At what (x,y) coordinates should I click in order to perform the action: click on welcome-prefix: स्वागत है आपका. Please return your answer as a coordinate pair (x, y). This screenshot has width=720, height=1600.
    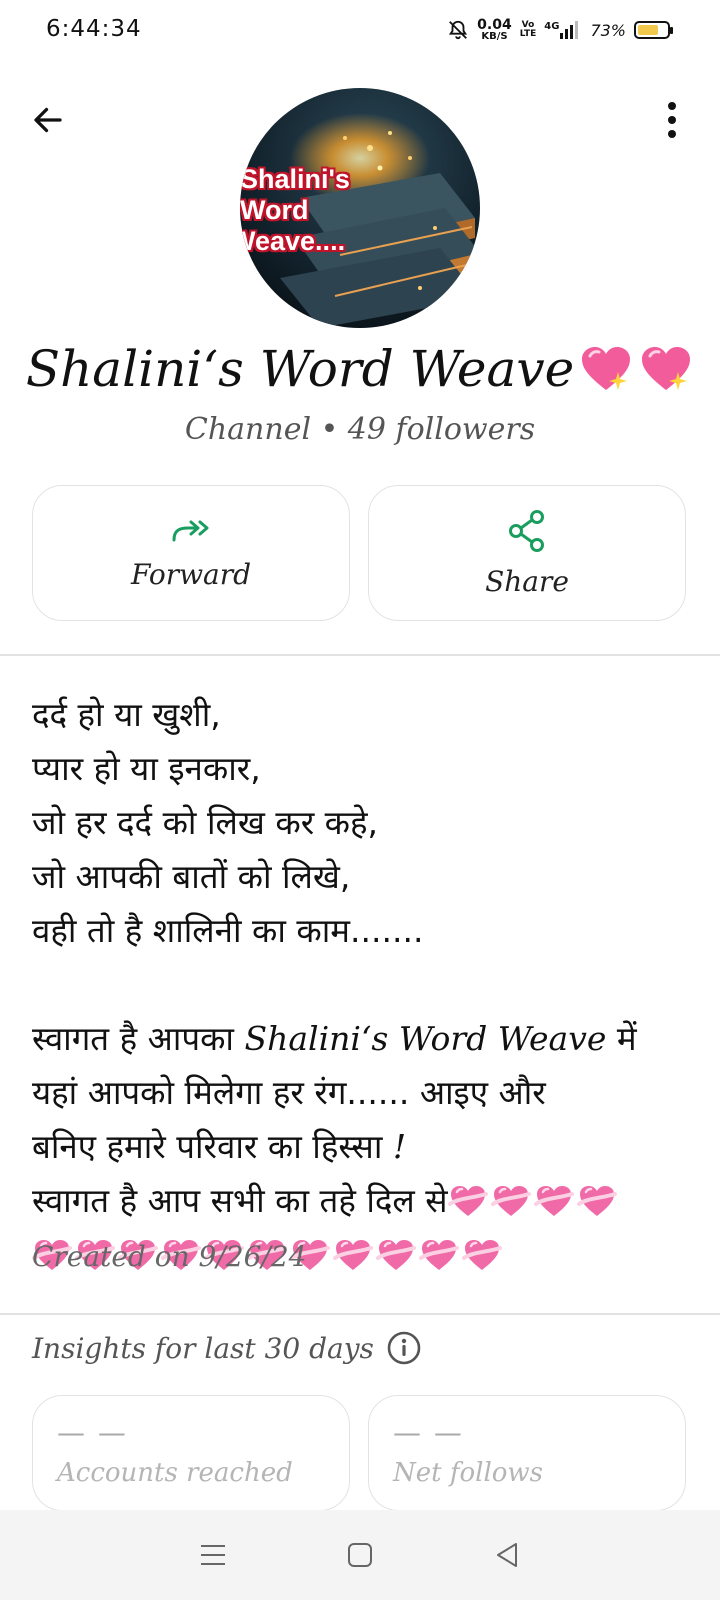
    Looking at the image, I should click on (138, 1038).